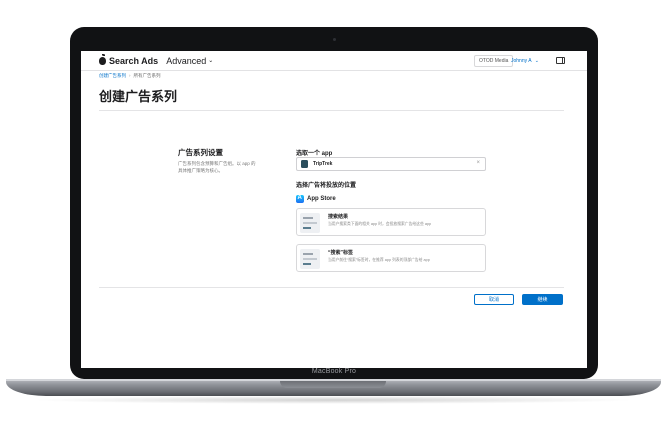 The height and width of the screenshot is (431, 667). What do you see at coordinates (112, 75) in the screenshot?
I see `breadcrumb-parent: 创建广告系列` at bounding box center [112, 75].